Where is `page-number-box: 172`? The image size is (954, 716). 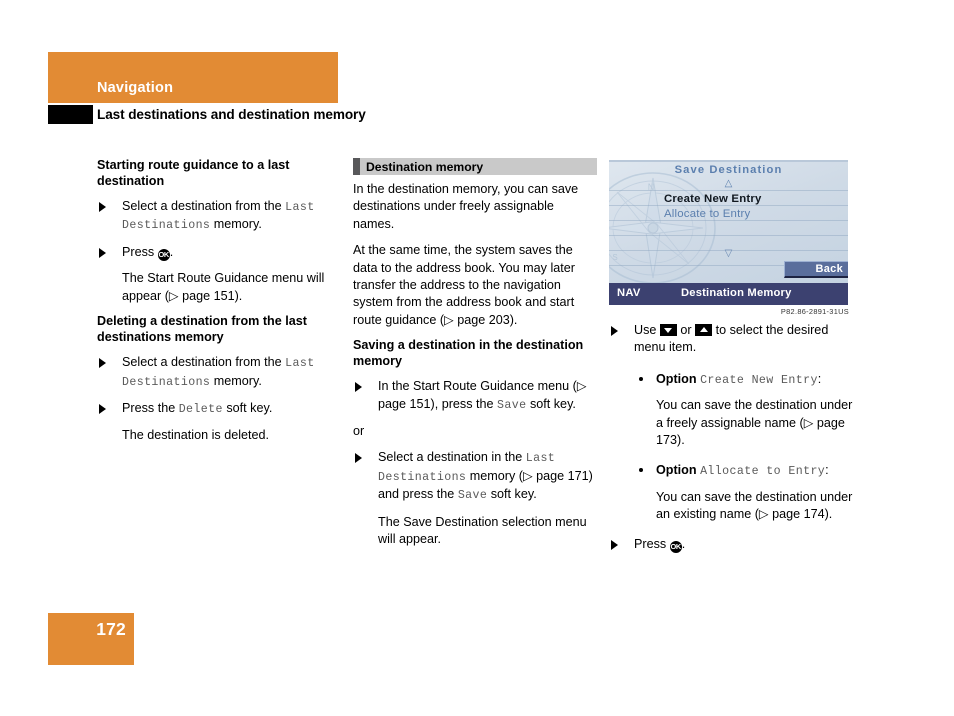 page-number-box: 172 is located at coordinates (91, 639).